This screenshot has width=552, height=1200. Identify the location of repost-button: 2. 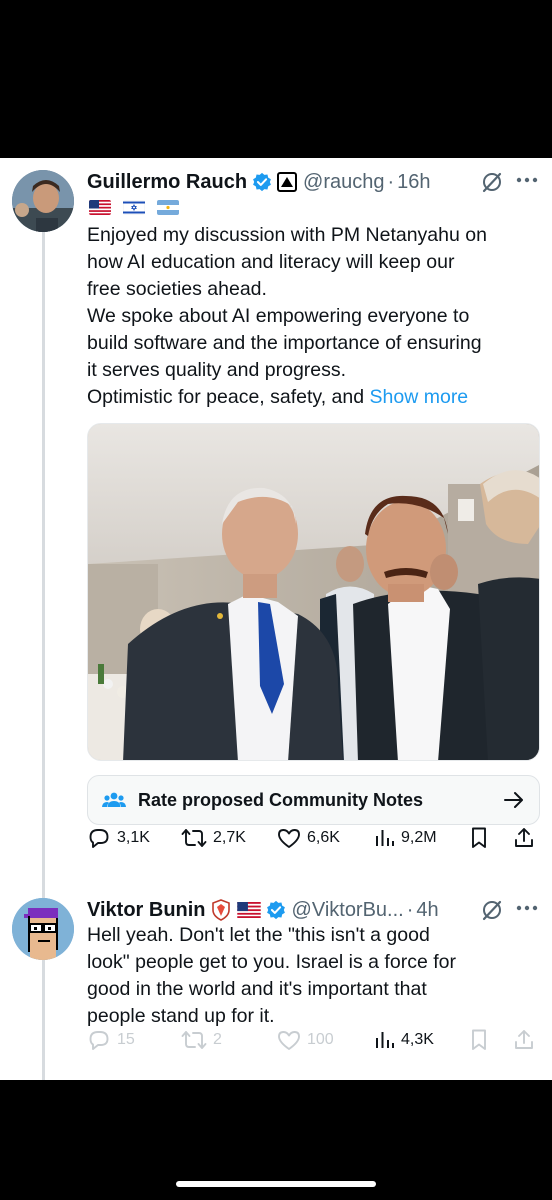
(201, 1040).